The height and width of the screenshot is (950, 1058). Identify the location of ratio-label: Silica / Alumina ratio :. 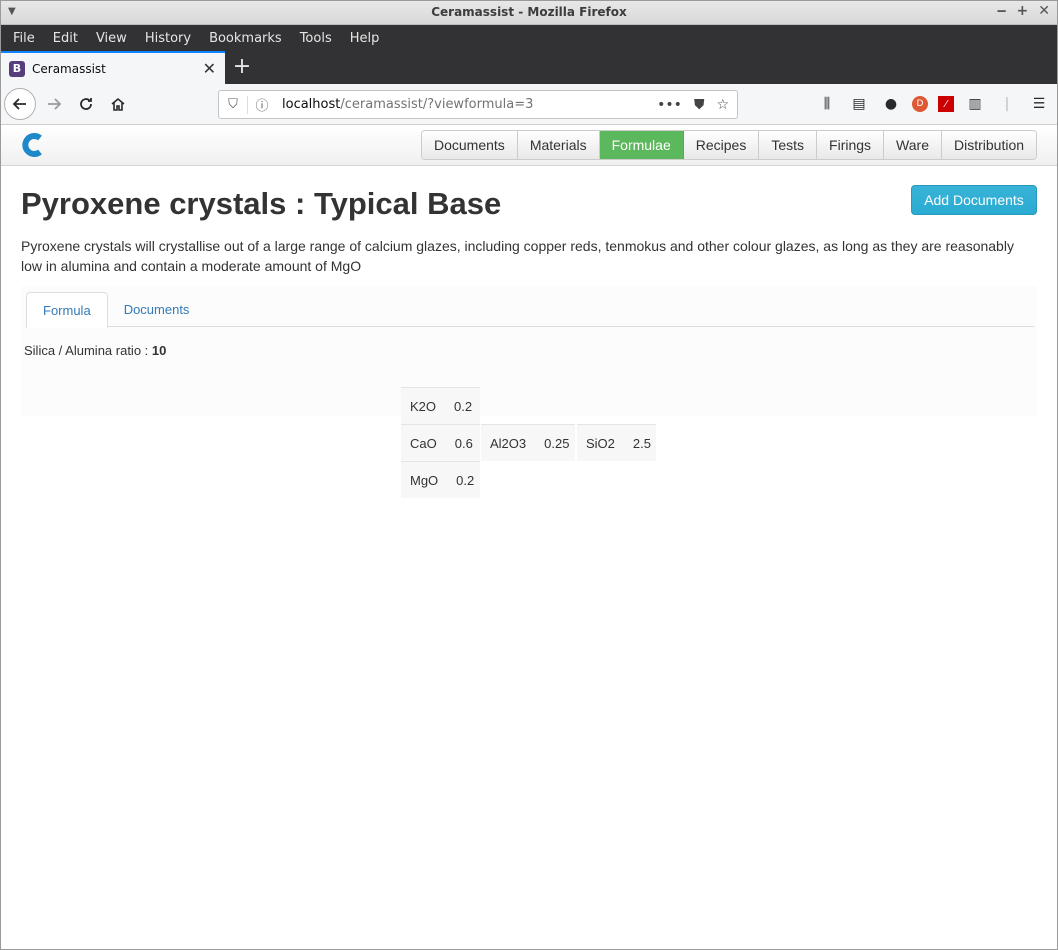
(88, 350).